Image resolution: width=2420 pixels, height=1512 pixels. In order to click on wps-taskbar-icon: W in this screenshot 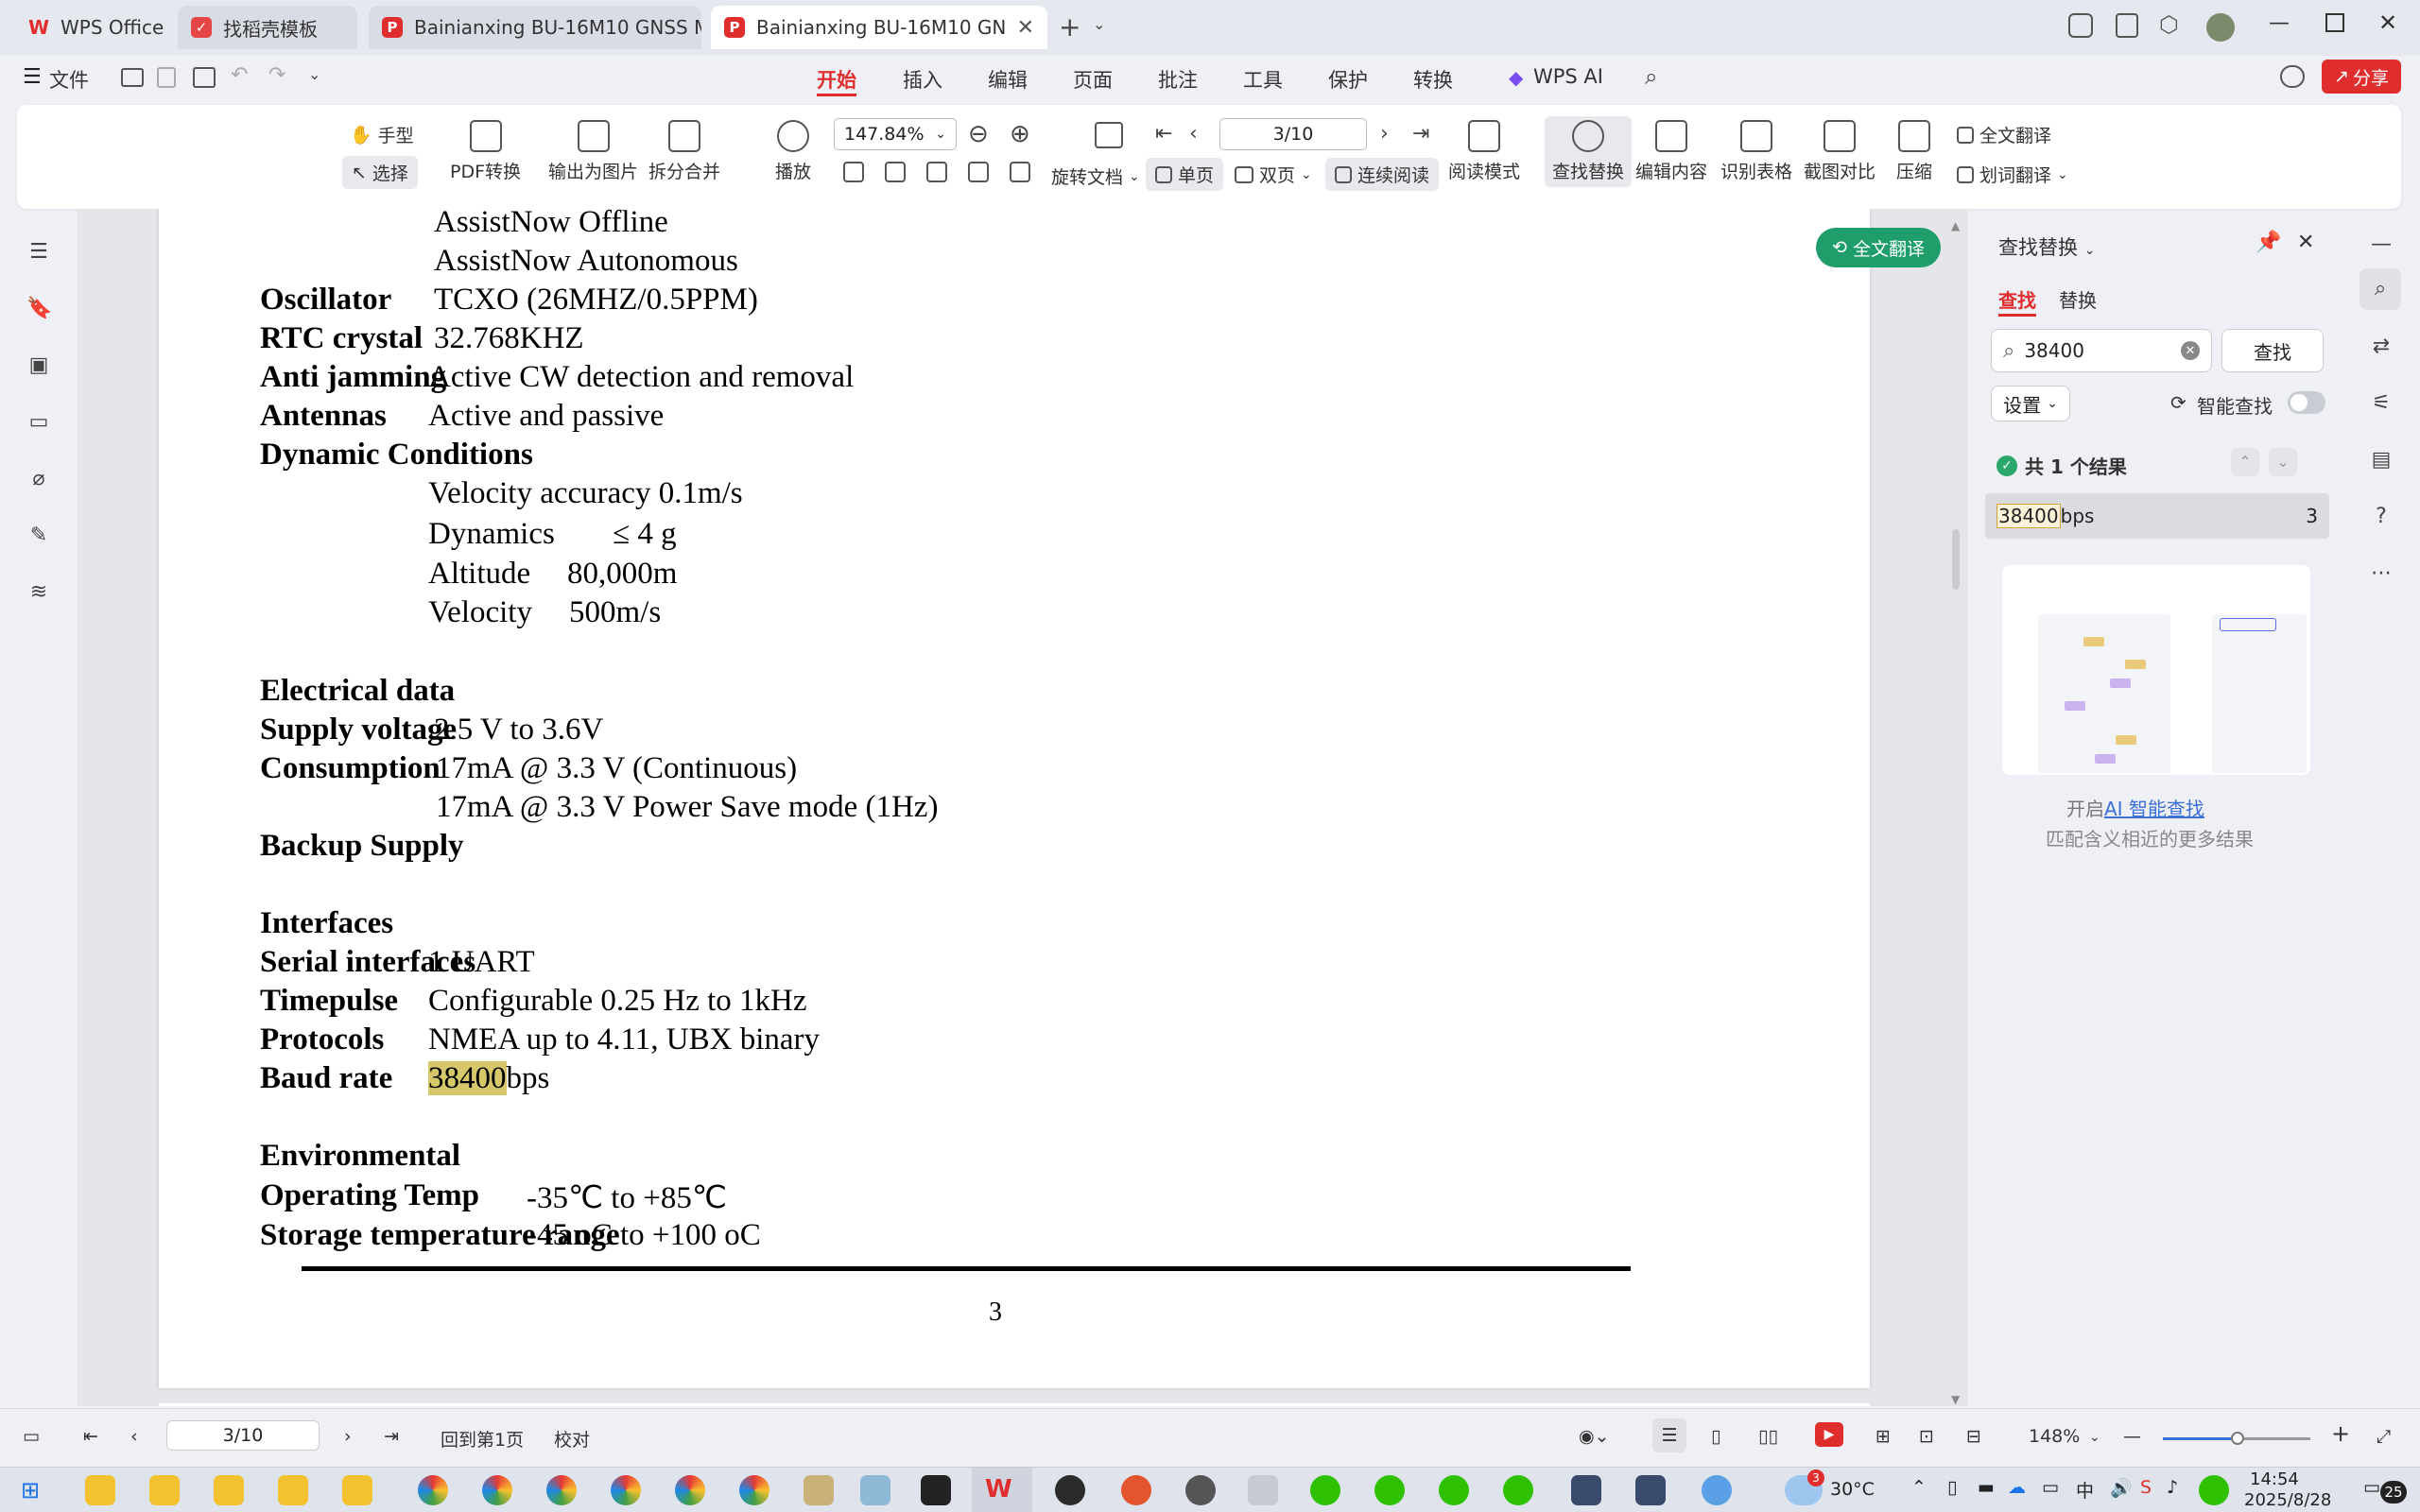, I will do `click(998, 1489)`.